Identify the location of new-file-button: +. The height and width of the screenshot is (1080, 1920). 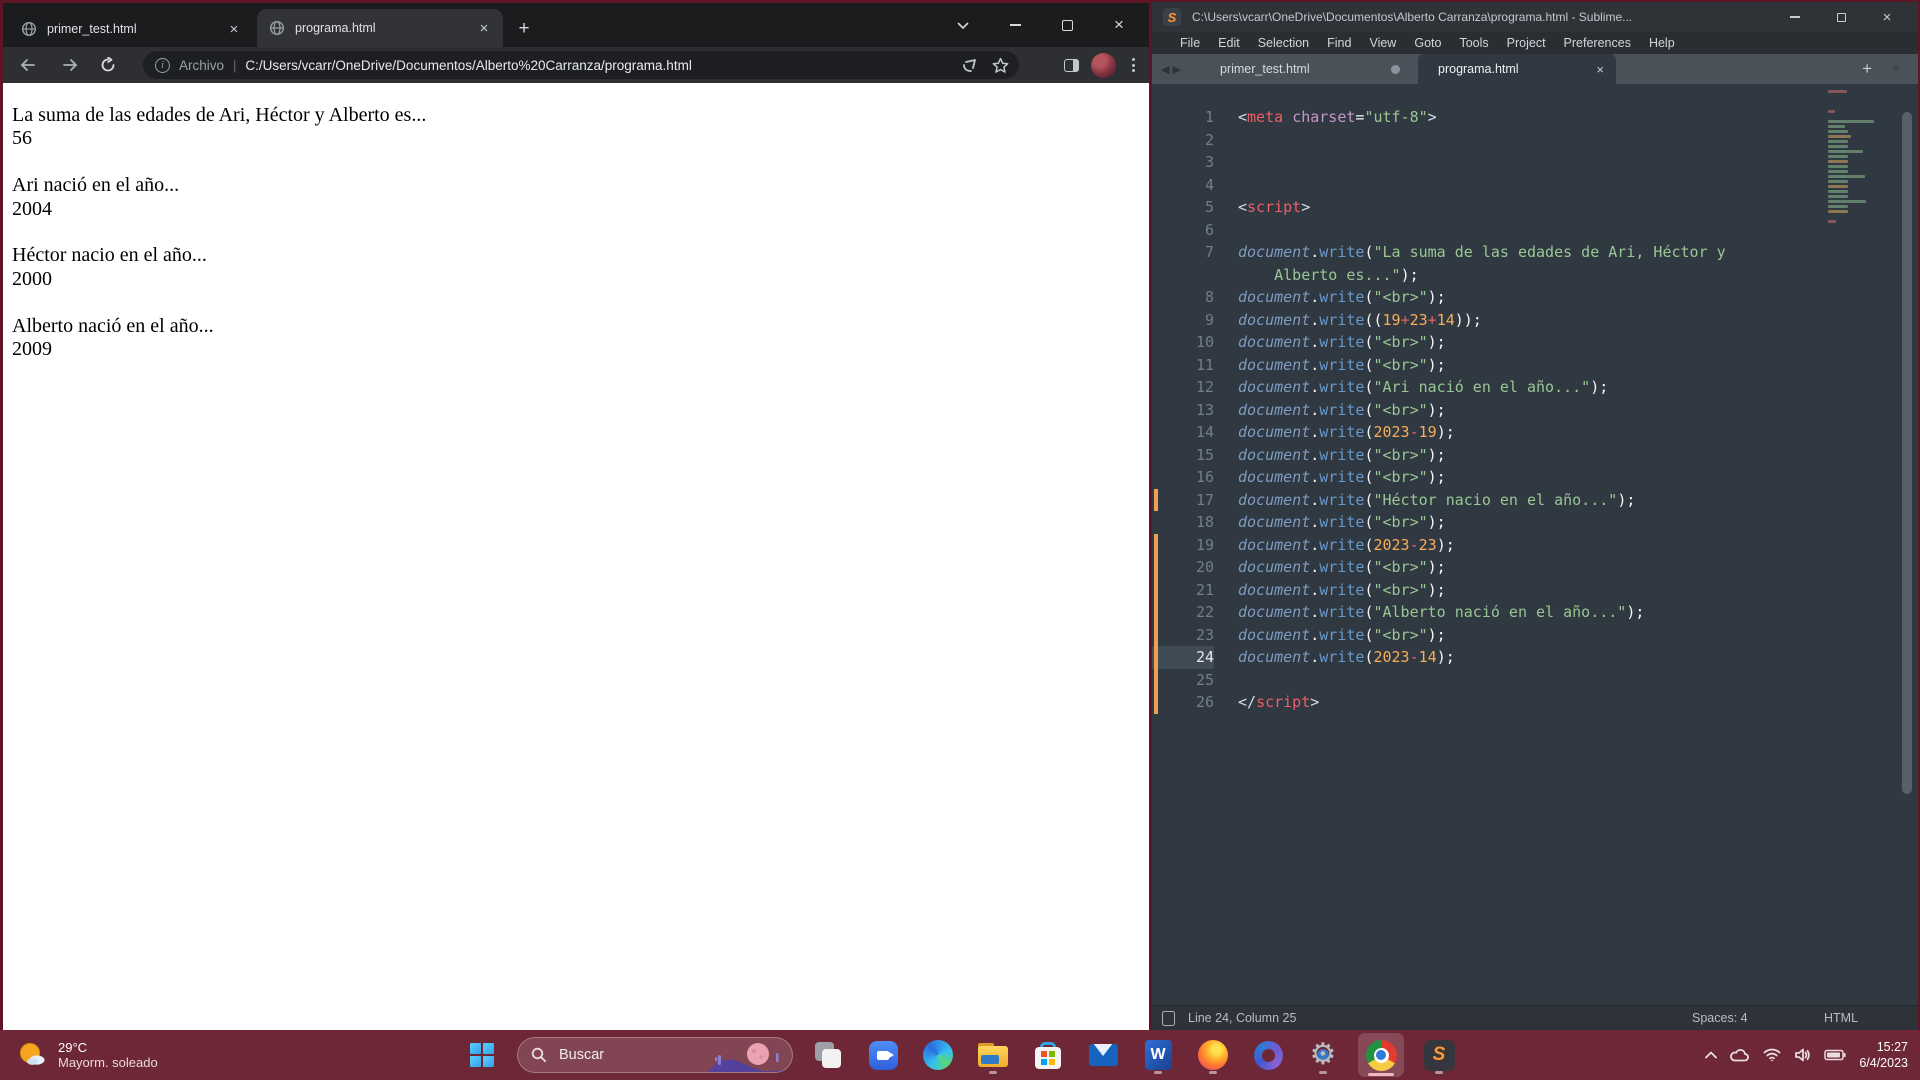
(1867, 69).